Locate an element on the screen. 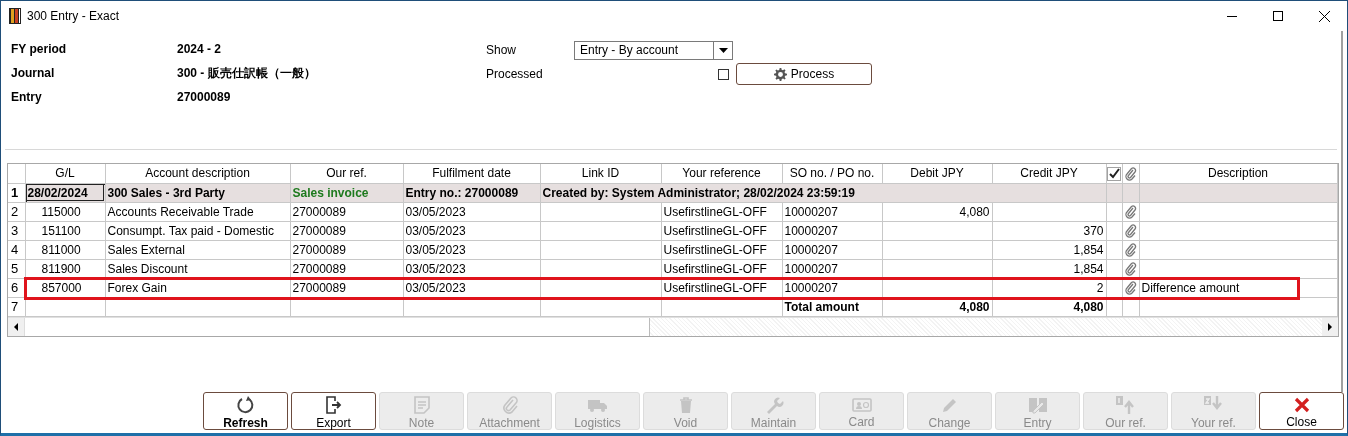  table-cell: Accounts Receivable Trade is located at coordinates (180, 211).